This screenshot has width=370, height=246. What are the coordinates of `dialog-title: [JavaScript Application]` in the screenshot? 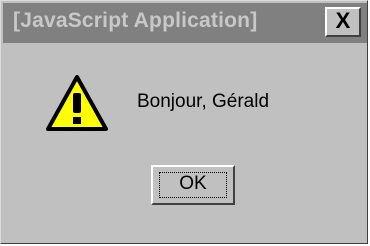 It's located at (135, 20).